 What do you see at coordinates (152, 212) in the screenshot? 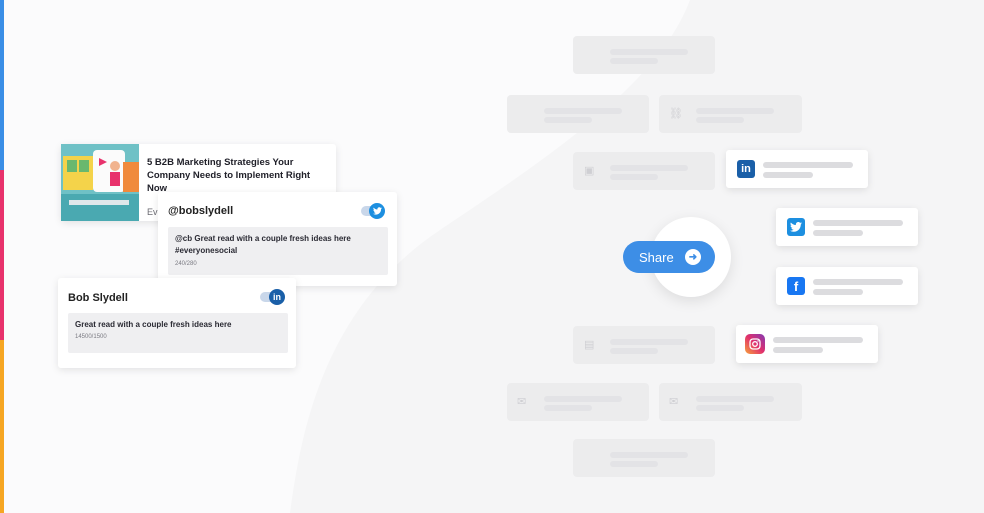
I see `blog-post-source: Ev` at bounding box center [152, 212].